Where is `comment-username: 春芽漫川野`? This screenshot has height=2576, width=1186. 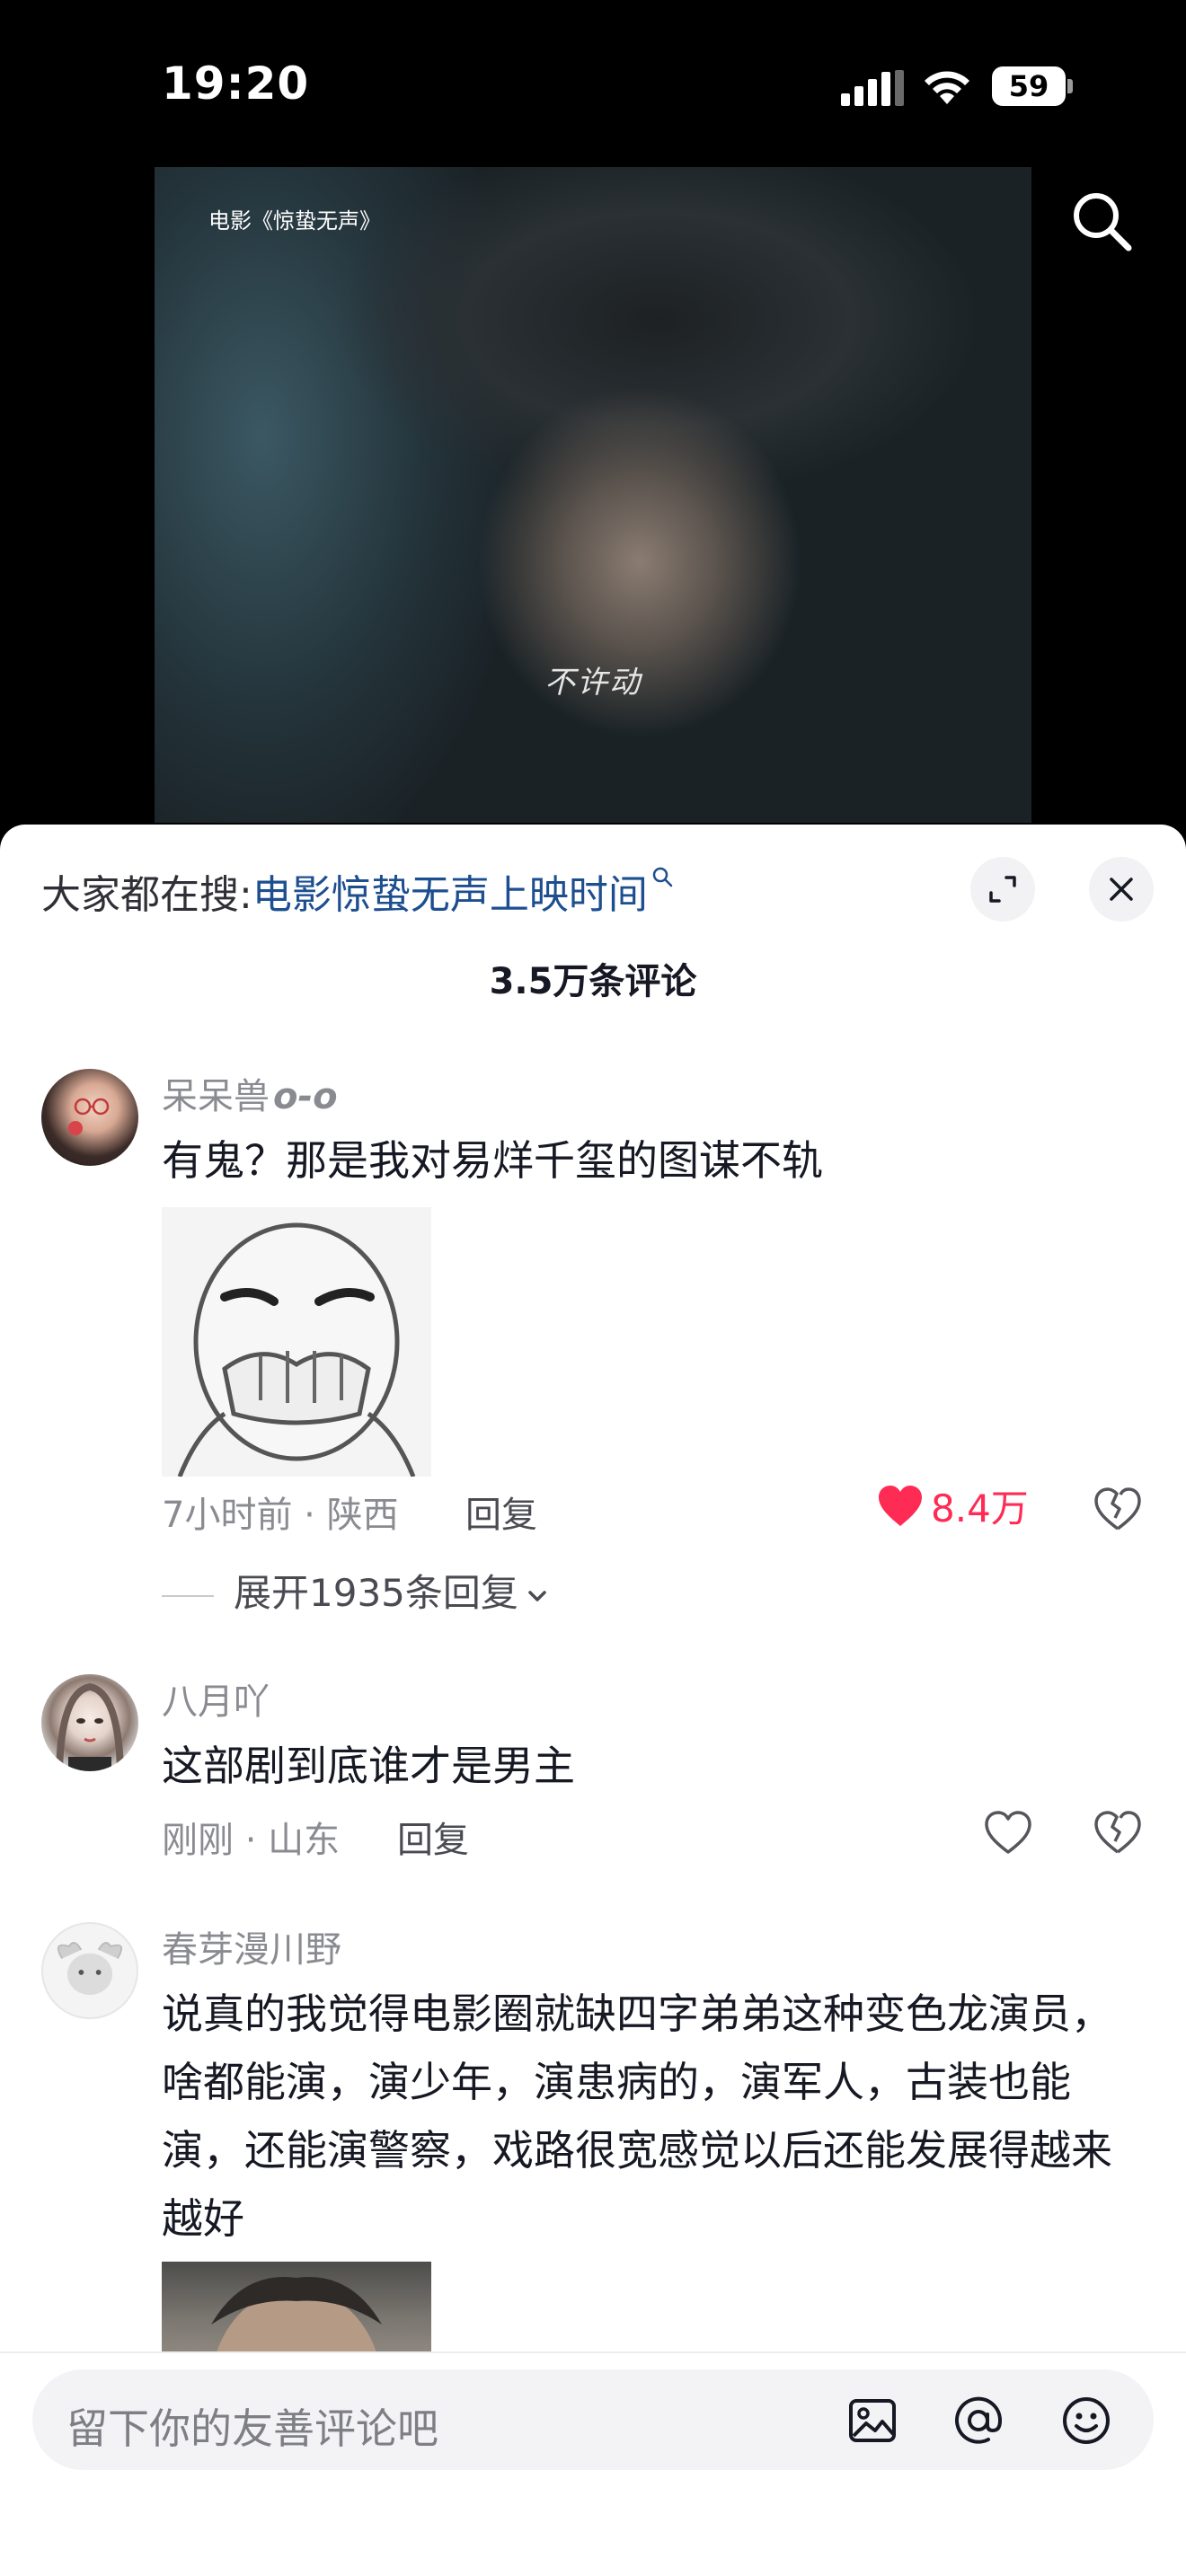
comment-username: 春芽漫川野 is located at coordinates (251, 1946).